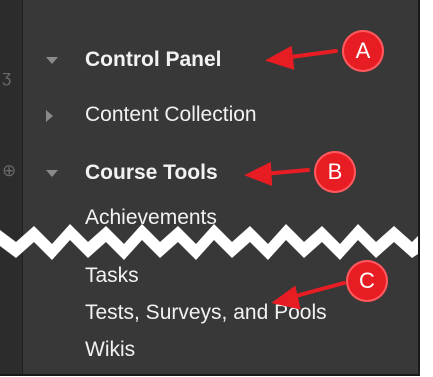 The height and width of the screenshot is (377, 433). What do you see at coordinates (258, 173) in the screenshot?
I see `arrow-b-head` at bounding box center [258, 173].